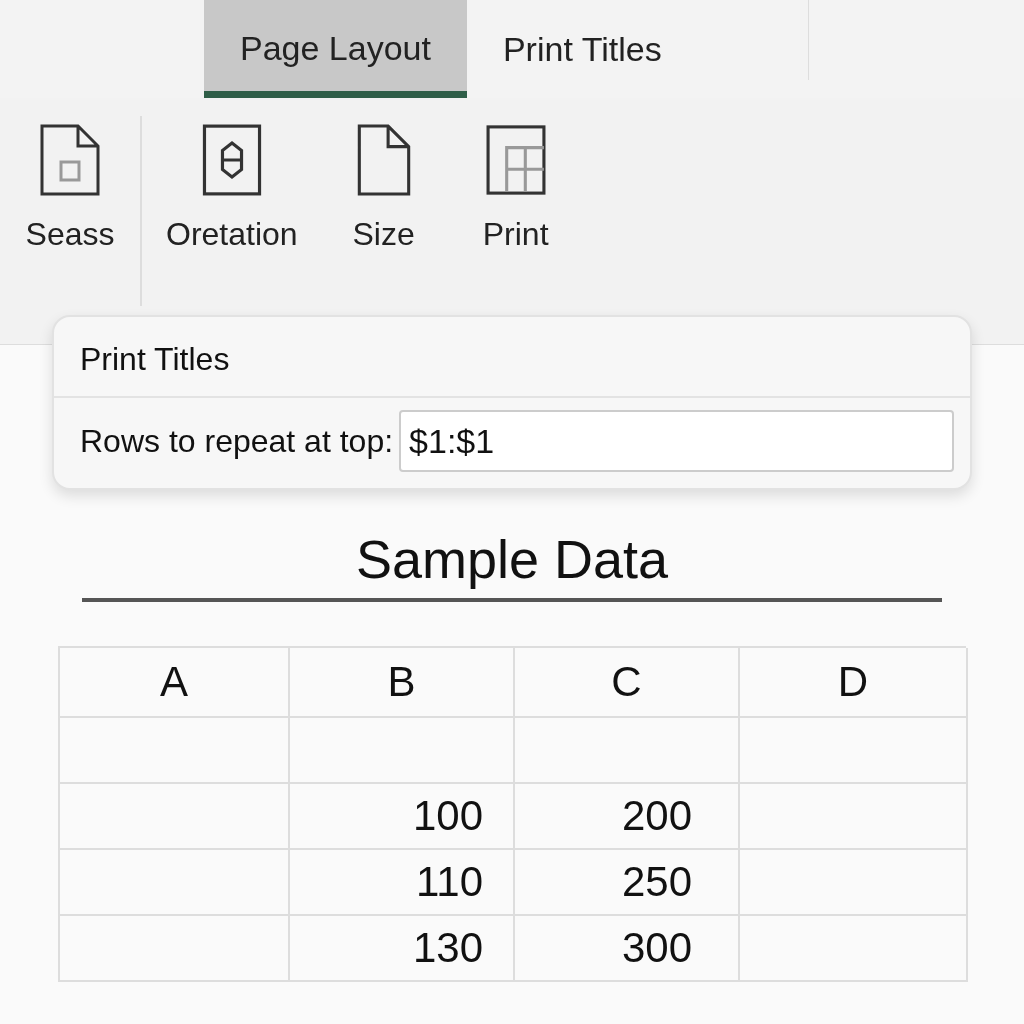 The width and height of the screenshot is (1024, 1024). What do you see at coordinates (512, 559) in the screenshot?
I see `sheet-heading: Sample Data` at bounding box center [512, 559].